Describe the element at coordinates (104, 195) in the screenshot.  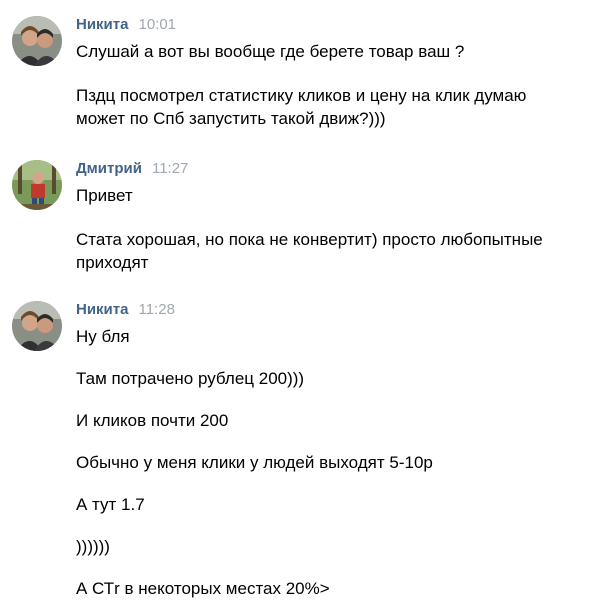
I see `message-text: Привет` at that location.